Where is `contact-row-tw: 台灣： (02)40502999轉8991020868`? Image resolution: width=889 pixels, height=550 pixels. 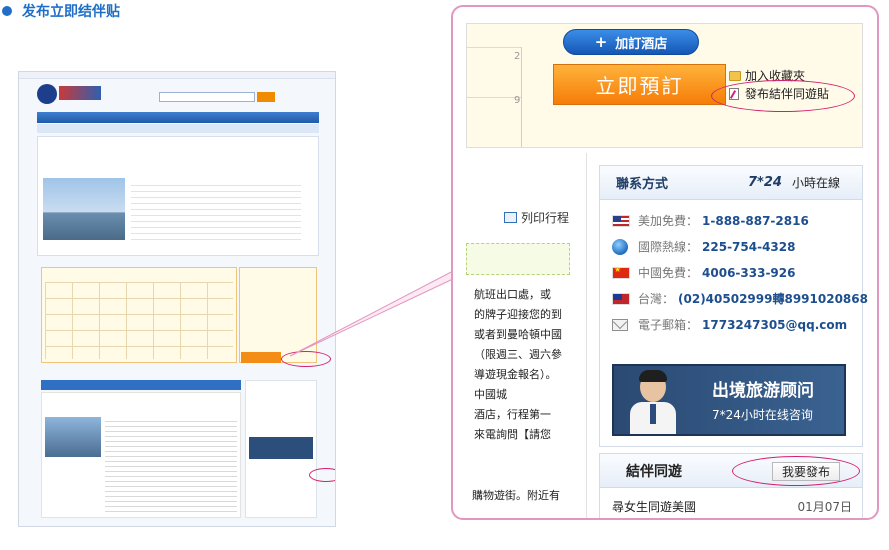
contact-row-tw: 台灣： (02)40502999轉8991020868 is located at coordinates (740, 298).